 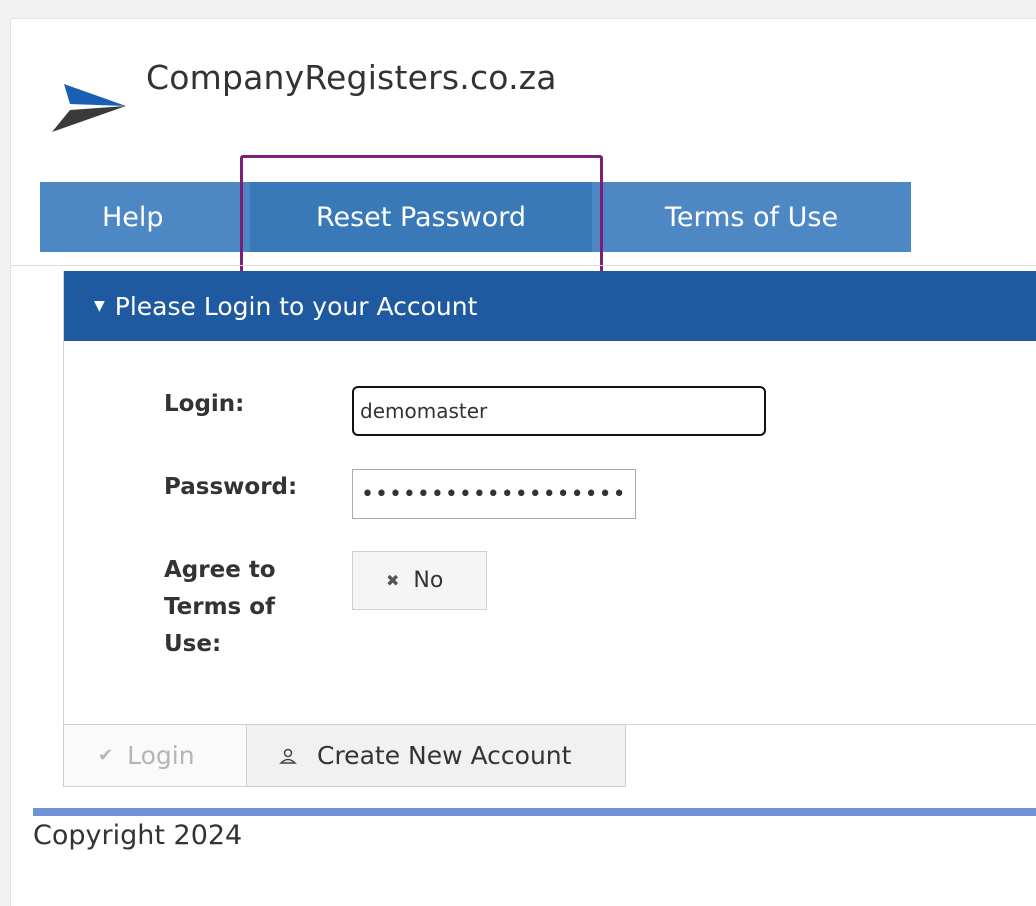 I want to click on panel-title: Please Login to your Account, so click(x=296, y=306).